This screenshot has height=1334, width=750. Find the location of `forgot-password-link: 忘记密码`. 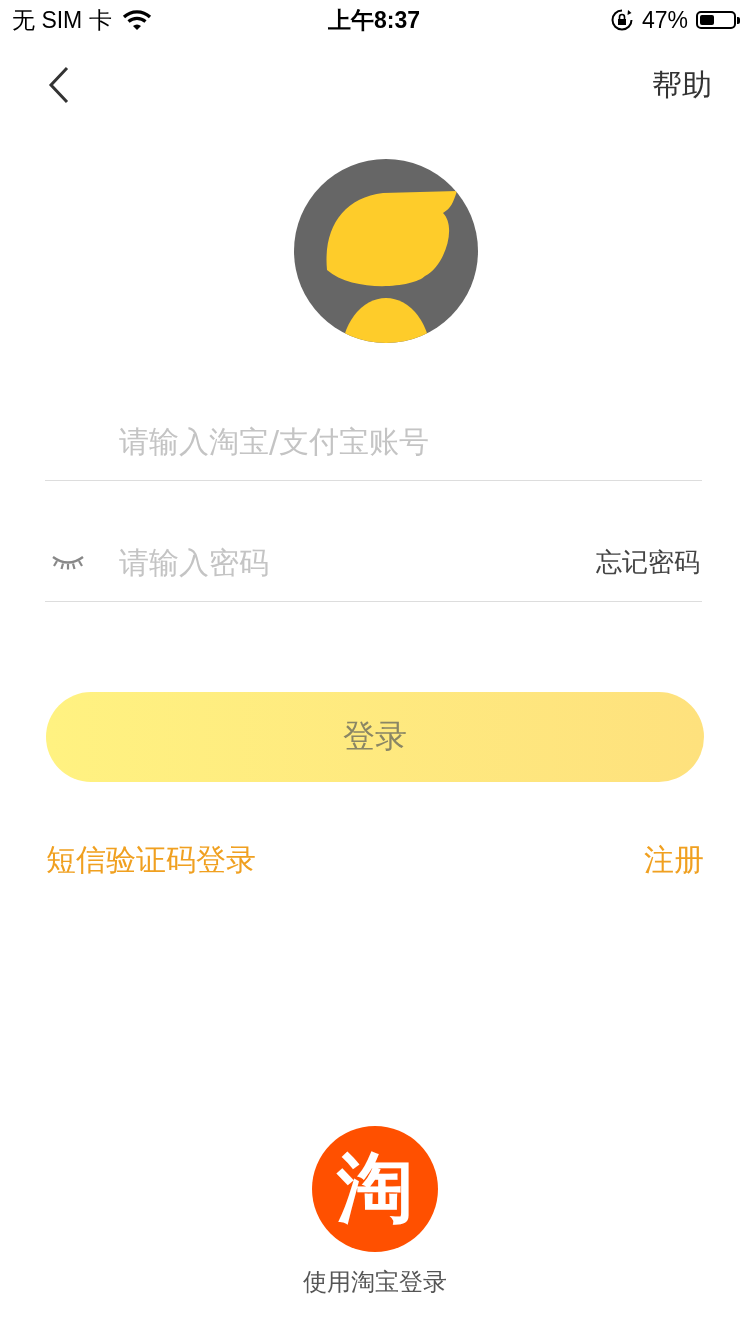

forgot-password-link: 忘记密码 is located at coordinates (648, 562).